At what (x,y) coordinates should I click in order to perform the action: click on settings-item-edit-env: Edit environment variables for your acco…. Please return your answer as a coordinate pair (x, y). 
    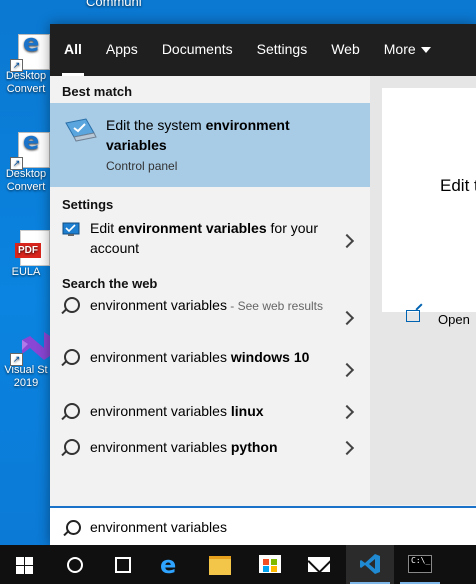
    Looking at the image, I should click on (210, 242).